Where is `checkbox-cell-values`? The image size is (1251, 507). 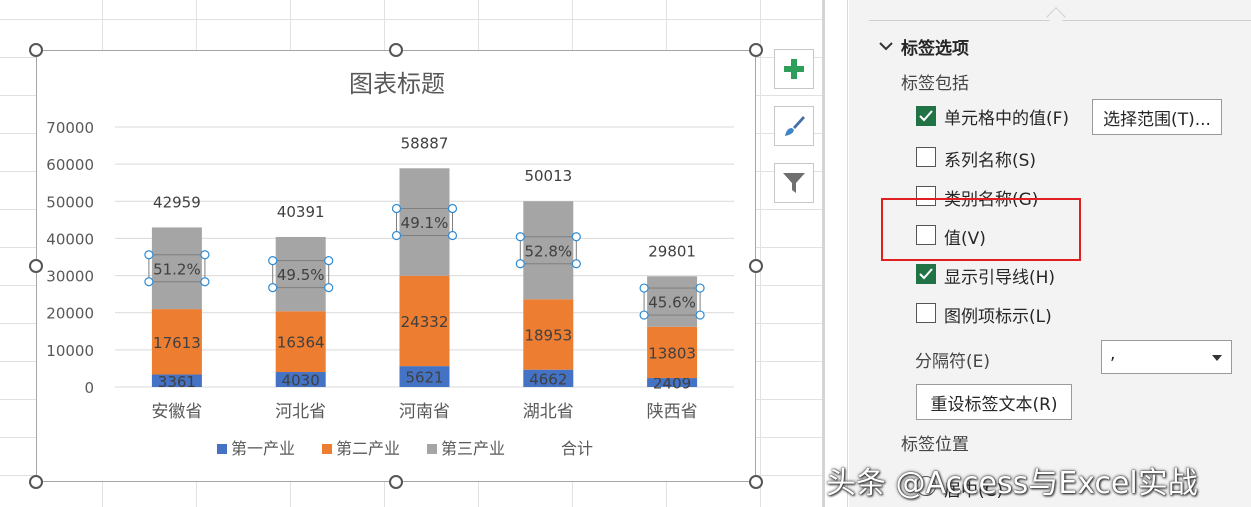
checkbox-cell-values is located at coordinates (926, 116).